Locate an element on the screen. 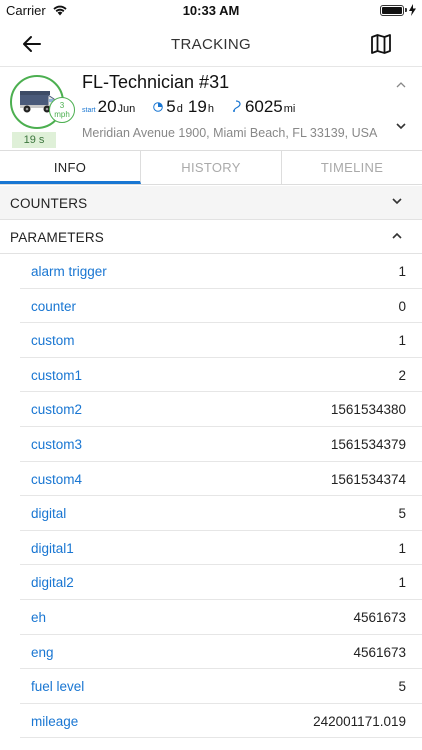 This screenshot has height=750, width=422. speed-badge: 3 mph is located at coordinates (62, 110).